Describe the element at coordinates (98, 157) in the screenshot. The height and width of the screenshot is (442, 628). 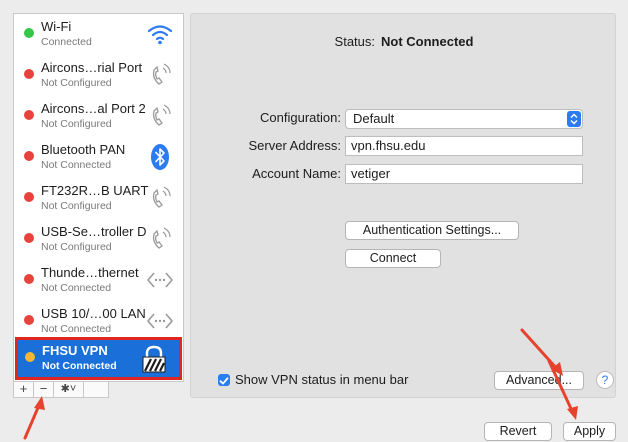
I see `service-bluetooth-pan: Bluetooth PAN Not Connected` at that location.